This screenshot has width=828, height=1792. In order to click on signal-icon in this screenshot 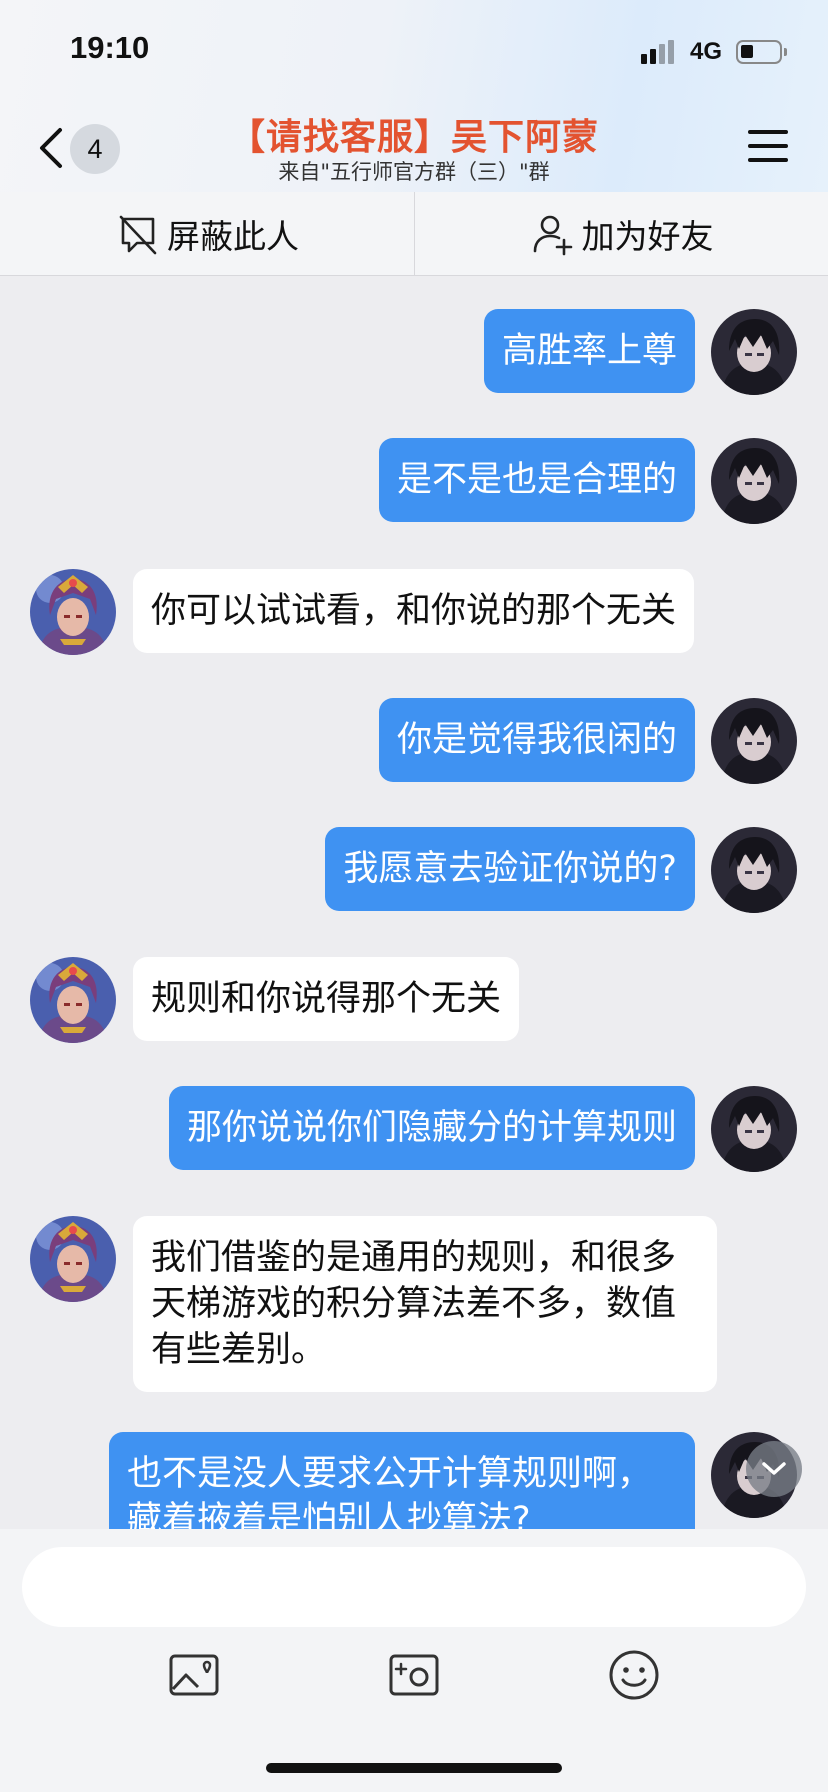, I will do `click(660, 53)`.